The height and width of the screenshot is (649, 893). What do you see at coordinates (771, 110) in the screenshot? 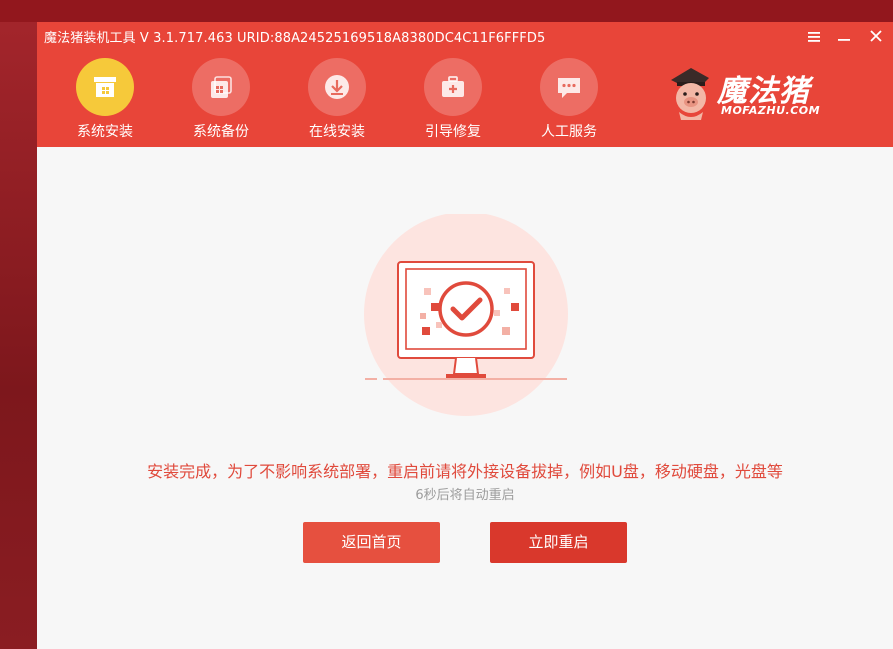
I see `brand-domain: MOFAZHU.COM` at bounding box center [771, 110].